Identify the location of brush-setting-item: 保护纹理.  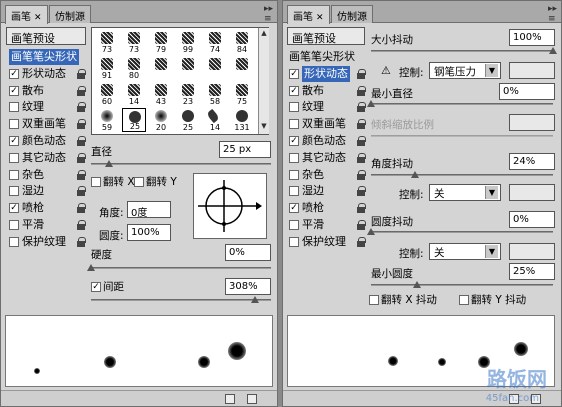
(328, 242).